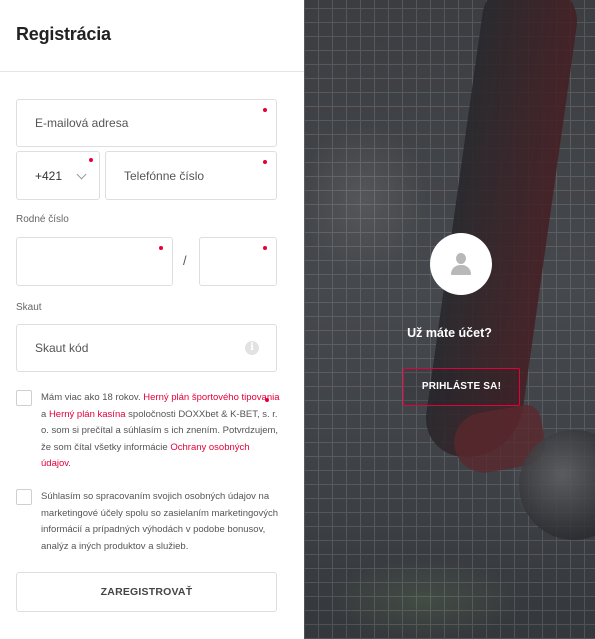 Image resolution: width=595 pixels, height=639 pixels. Describe the element at coordinates (146, 592) in the screenshot. I see `register-button: ZAREGISTROVAŤ` at that location.